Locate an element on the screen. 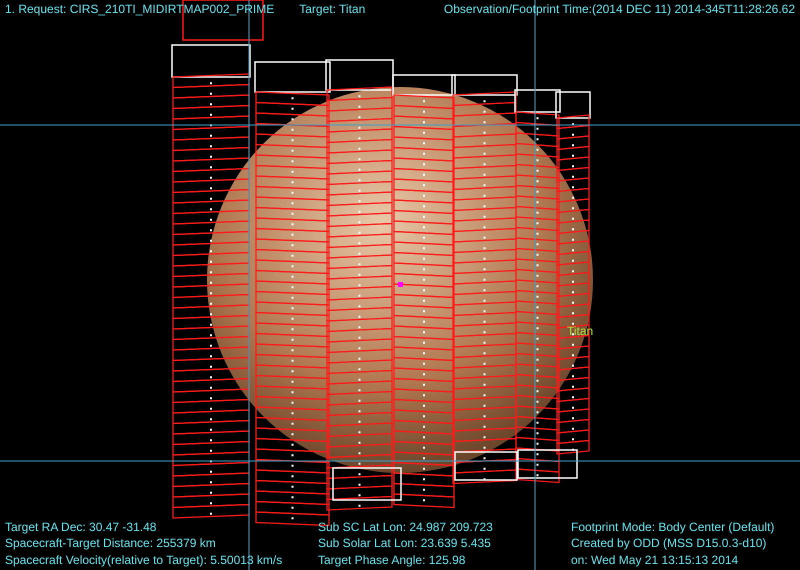 This screenshot has height=570, width=800. info-text: Created by ODD (MSS D15.0.3-d10) is located at coordinates (669, 543).